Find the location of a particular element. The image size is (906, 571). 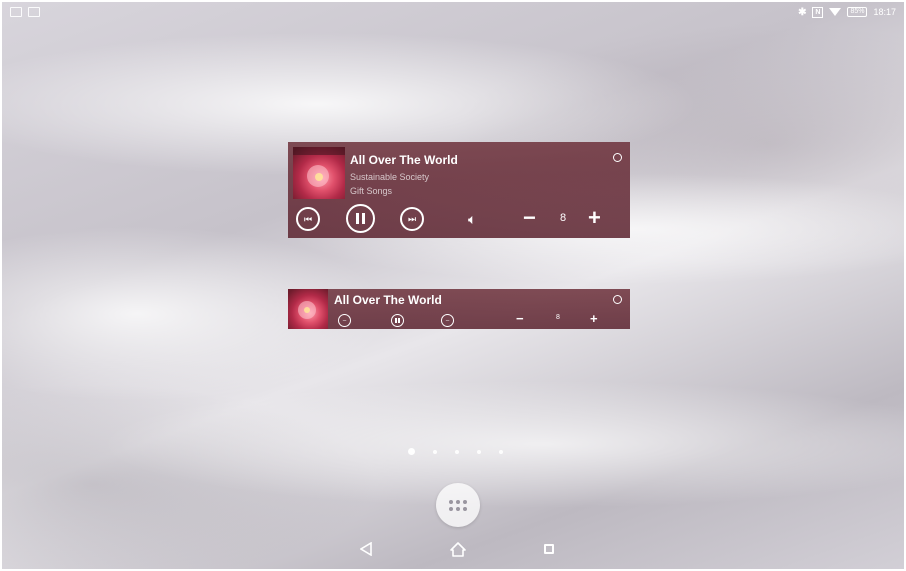

previous-button: ⏮ is located at coordinates (308, 219).